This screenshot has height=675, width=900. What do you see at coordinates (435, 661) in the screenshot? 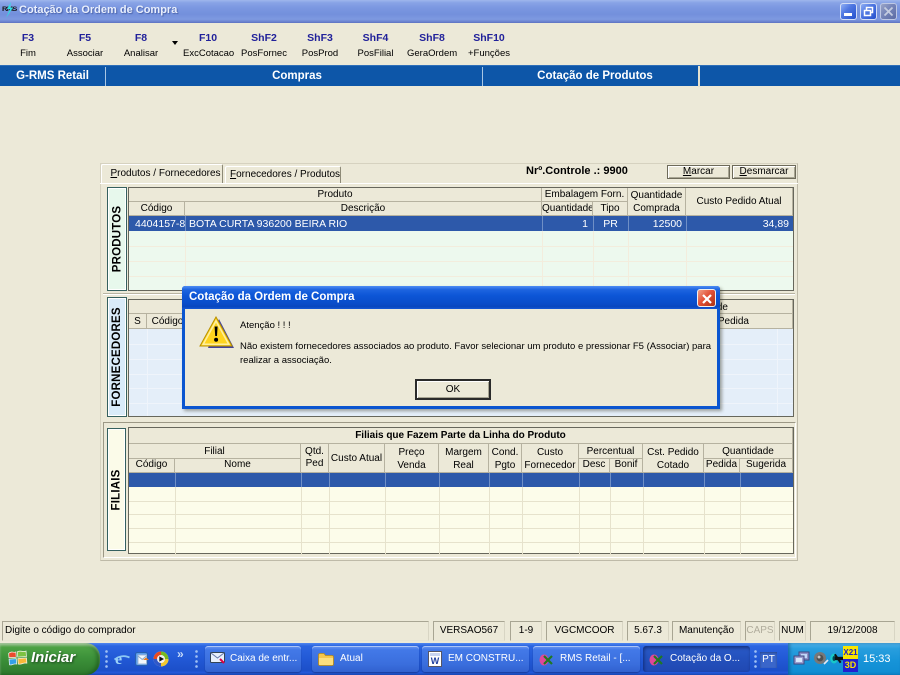
I see `svg-text: W` at bounding box center [435, 661].